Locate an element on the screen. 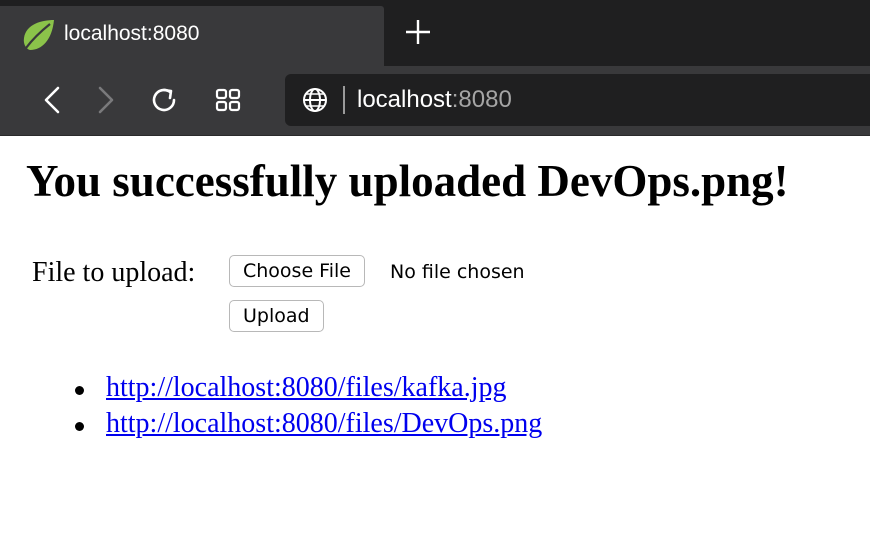  page-title: You successfully uploaded DevOps.png! is located at coordinates (407, 181).